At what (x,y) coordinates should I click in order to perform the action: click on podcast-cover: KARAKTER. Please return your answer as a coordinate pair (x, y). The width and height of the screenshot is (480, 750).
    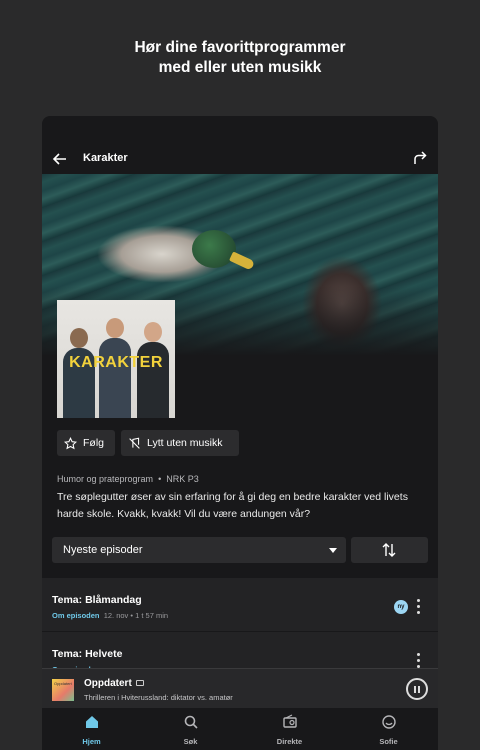
    Looking at the image, I should click on (116, 359).